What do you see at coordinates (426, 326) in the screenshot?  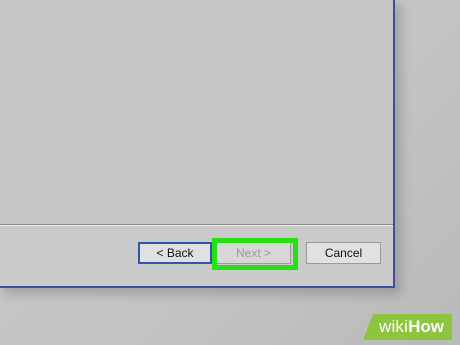 I see `watermark-suffix: How` at bounding box center [426, 326].